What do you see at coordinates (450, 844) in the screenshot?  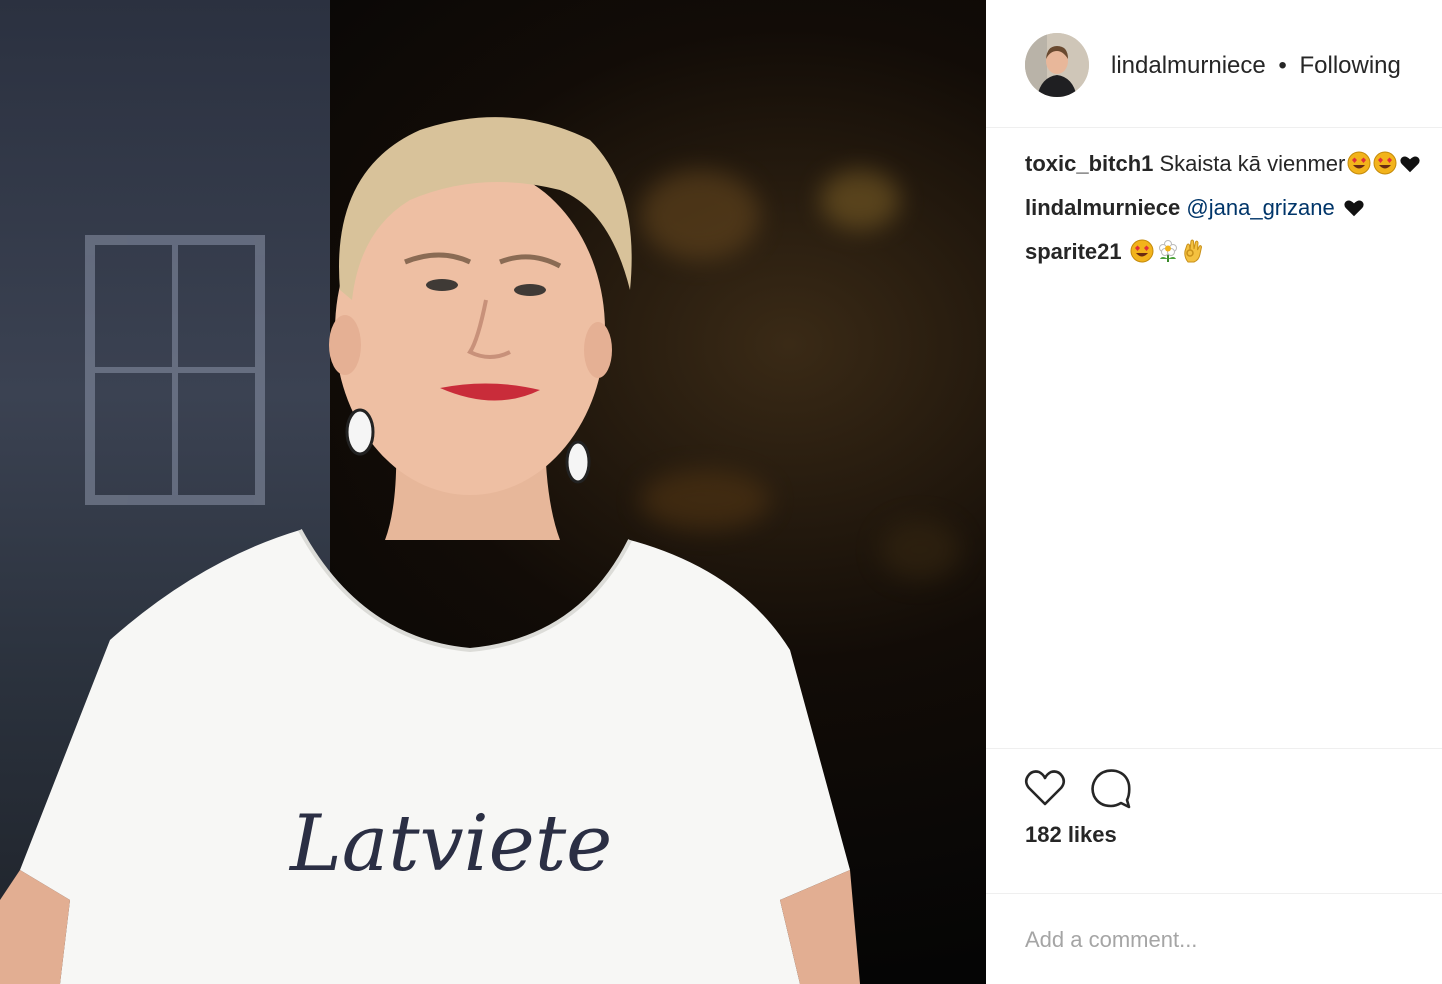 I see `shirt-lettering: Latviete` at bounding box center [450, 844].